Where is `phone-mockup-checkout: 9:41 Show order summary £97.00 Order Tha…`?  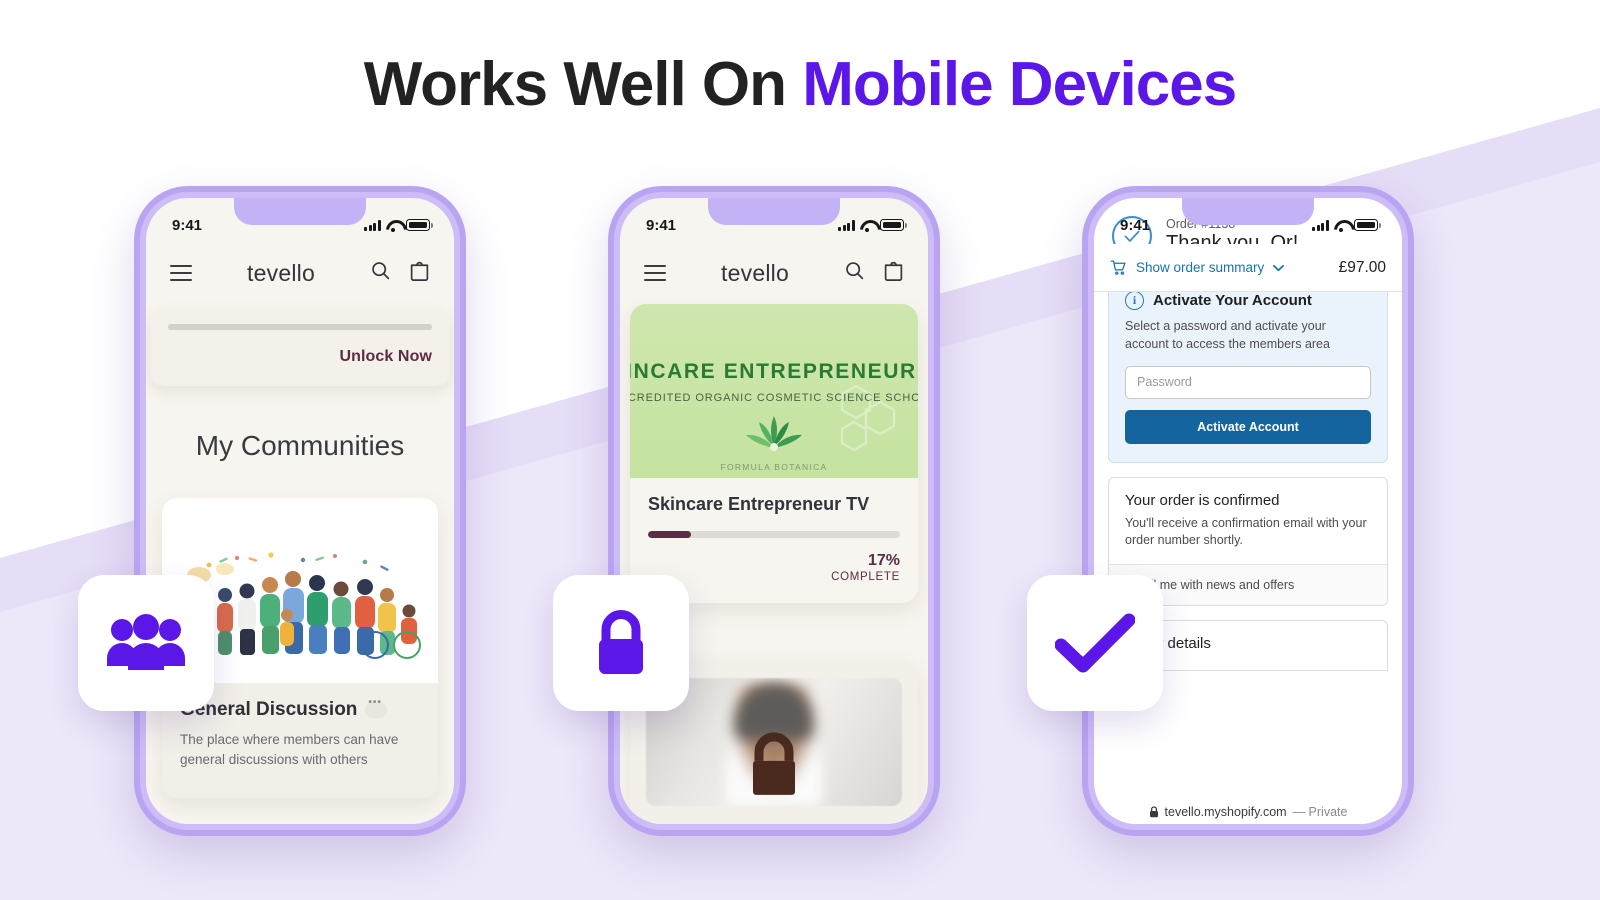
phone-mockup-checkout: 9:41 Show order summary £97.00 Order Tha… is located at coordinates (1248, 511).